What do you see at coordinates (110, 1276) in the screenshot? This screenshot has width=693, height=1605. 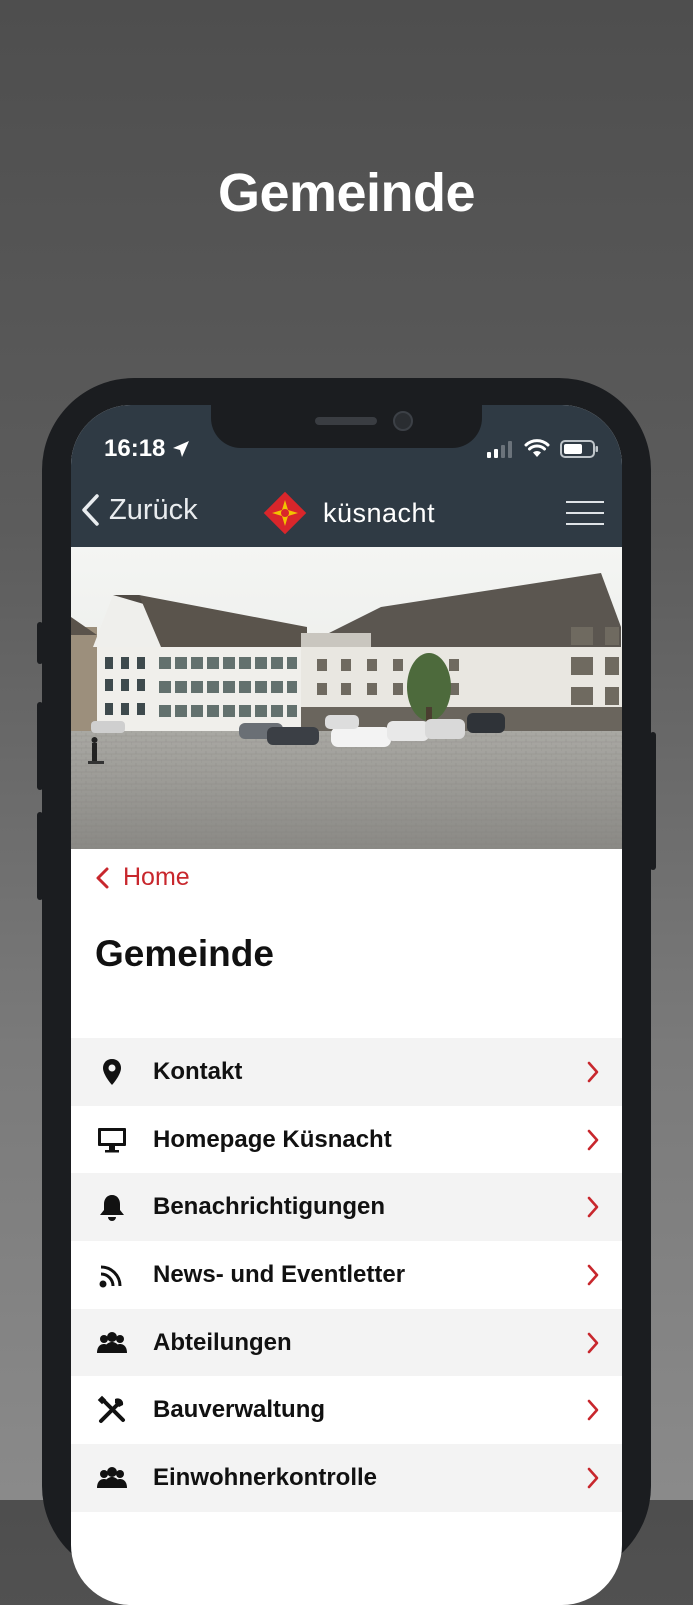 I see `rss-icon` at bounding box center [110, 1276].